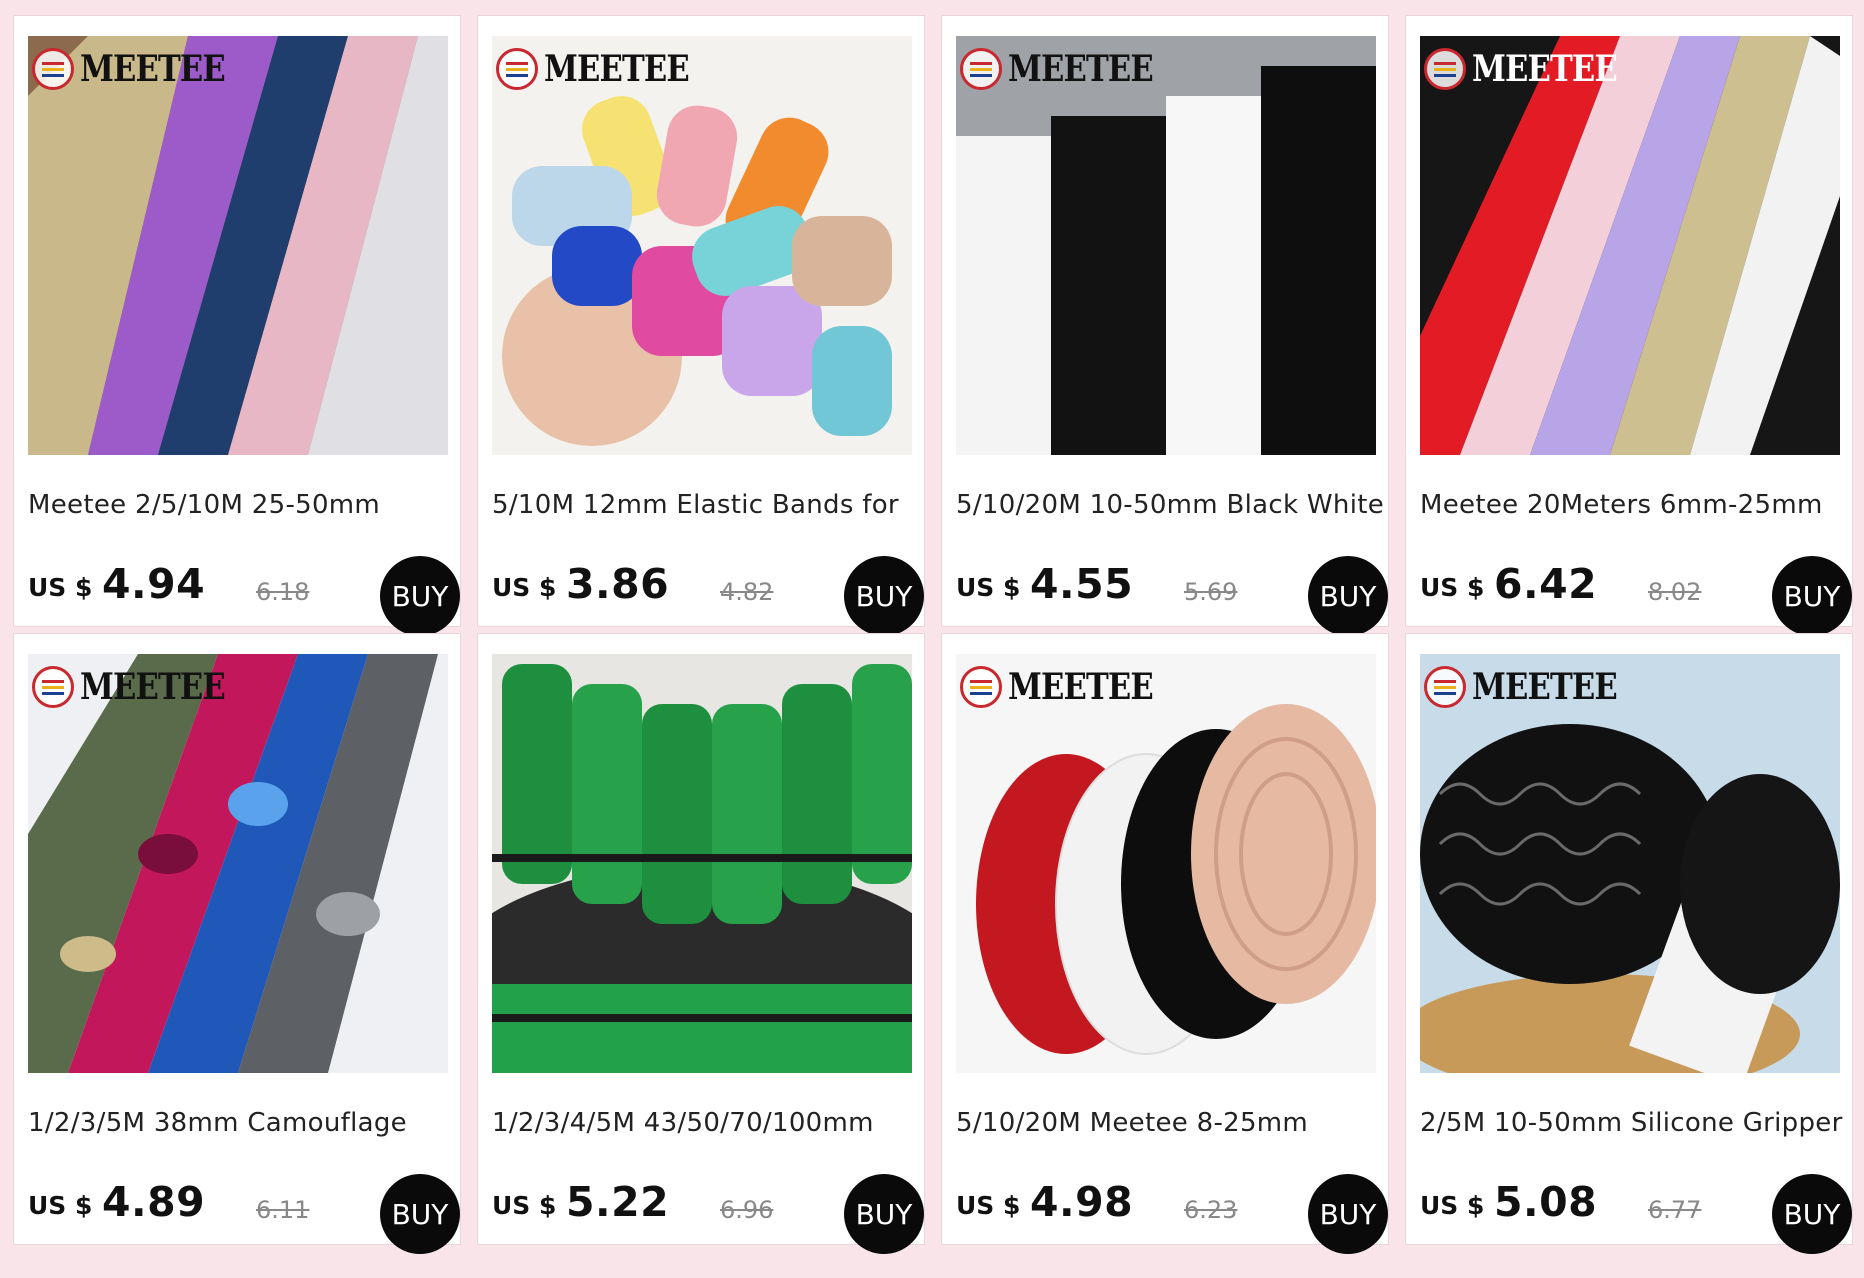  Describe the element at coordinates (702, 863) in the screenshot. I see `product-image` at that location.